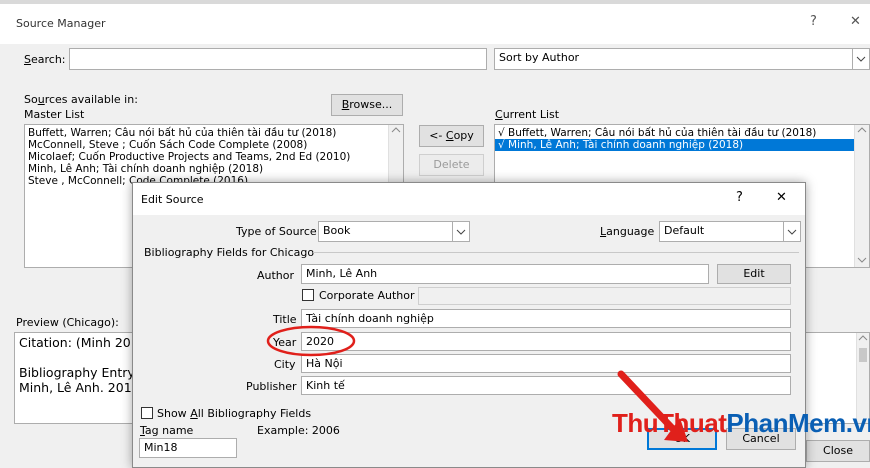 This screenshot has height=468, width=870. I want to click on annotation-overlay, so click(477, 383).